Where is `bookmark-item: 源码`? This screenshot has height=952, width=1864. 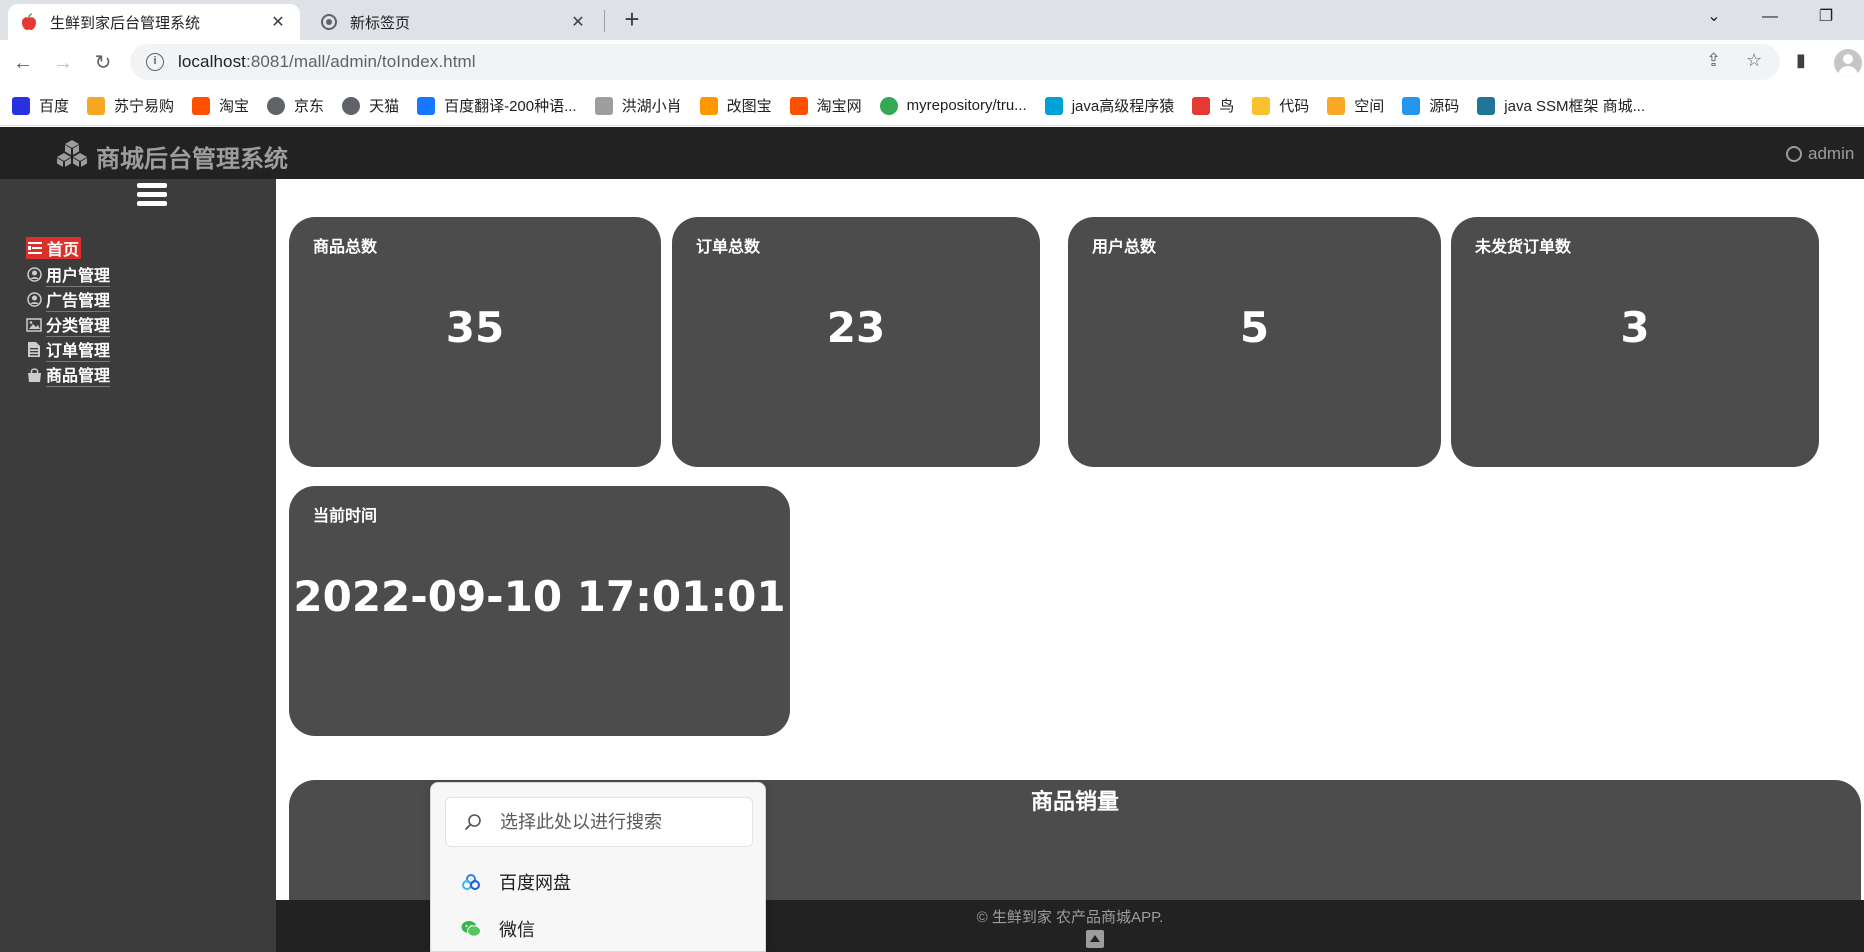
bookmark-item: 源码 is located at coordinates (1430, 105).